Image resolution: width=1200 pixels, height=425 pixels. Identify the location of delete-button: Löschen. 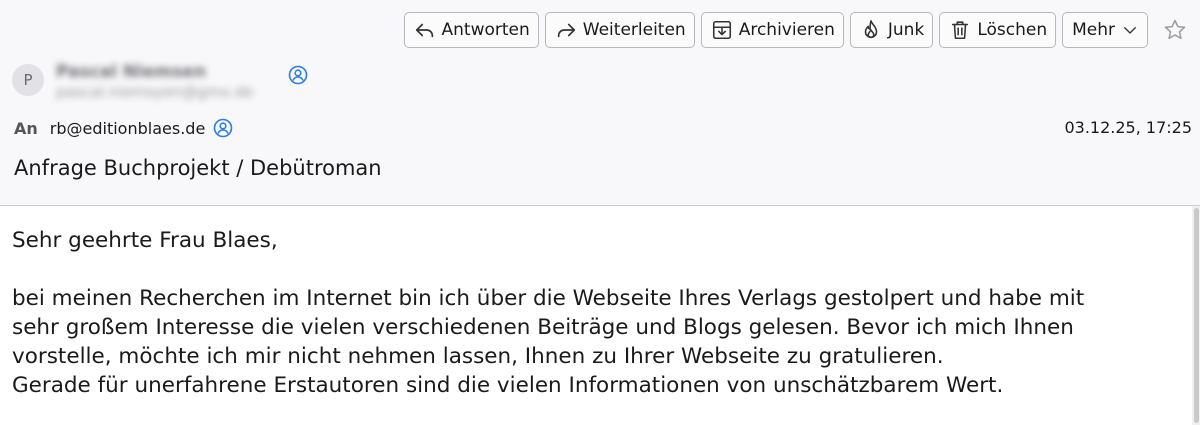
(998, 30).